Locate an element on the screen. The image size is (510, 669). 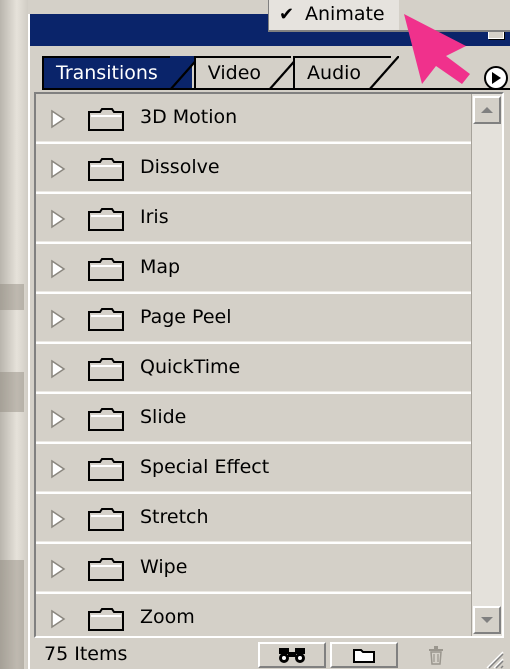
panel-menu-arrow-icon is located at coordinates (496, 78).